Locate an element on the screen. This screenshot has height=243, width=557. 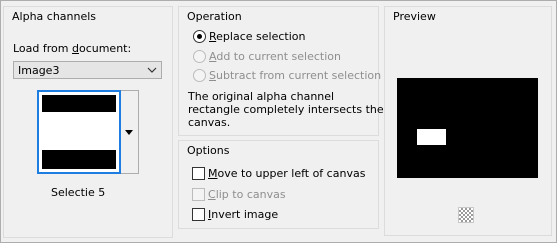
chevron-down-icon is located at coordinates (152, 70).